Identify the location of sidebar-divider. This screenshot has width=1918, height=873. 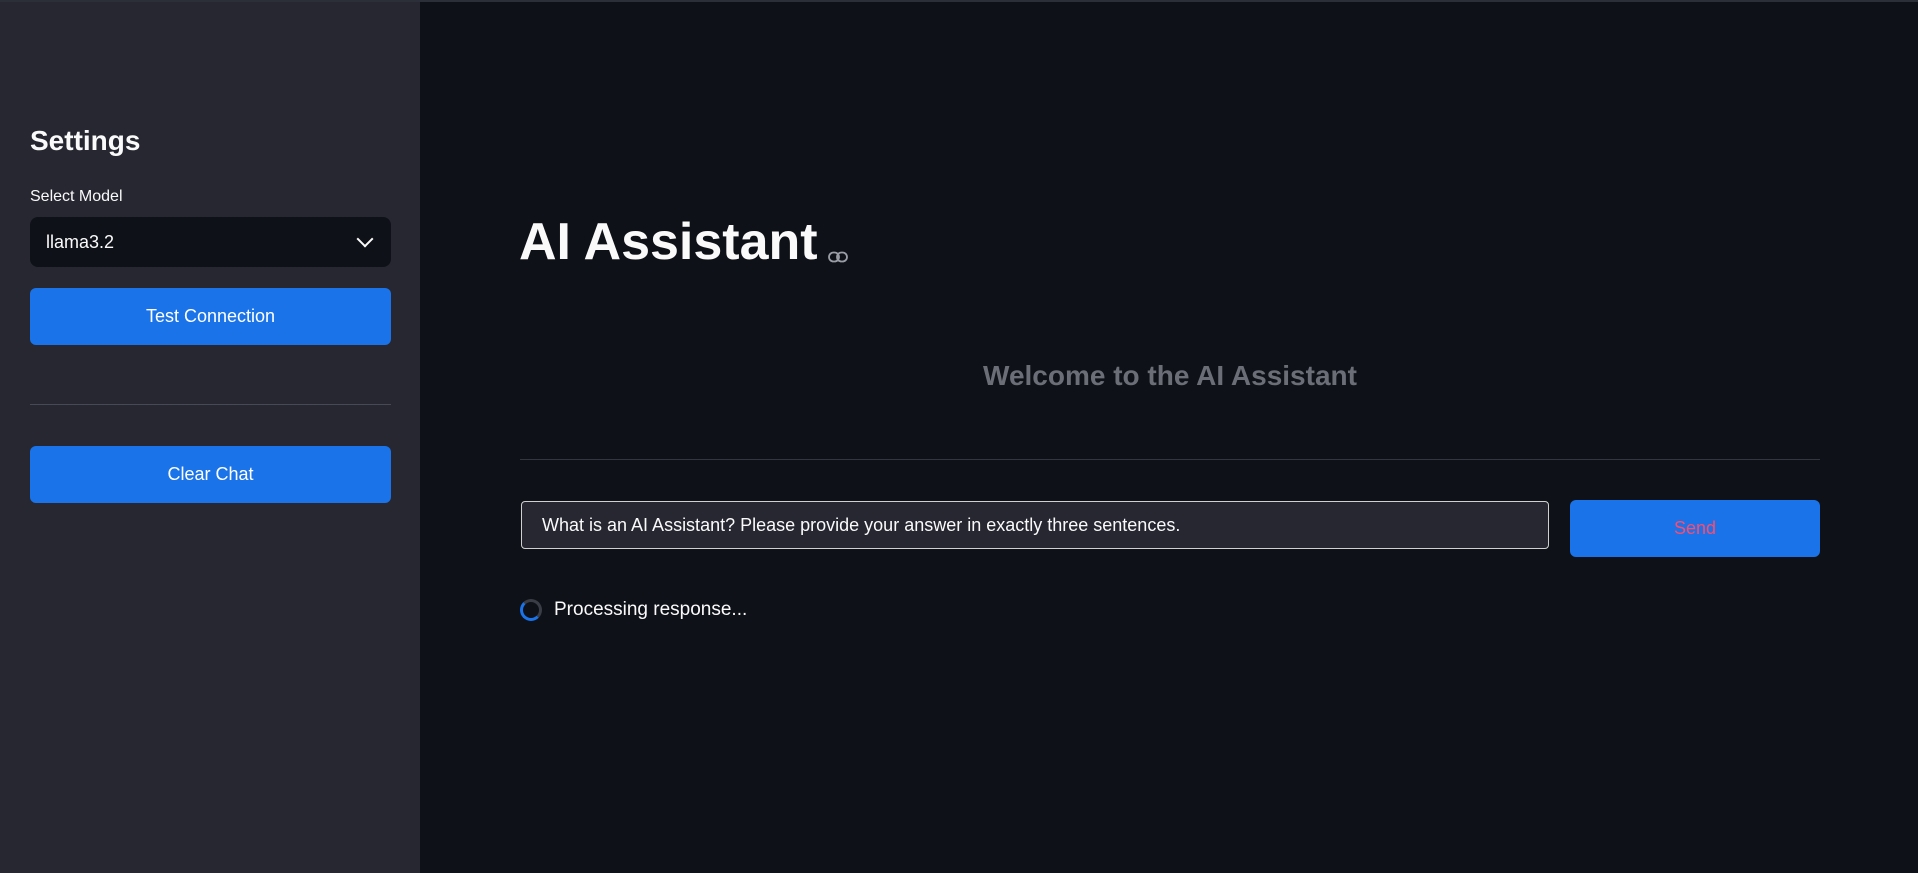
(210, 404).